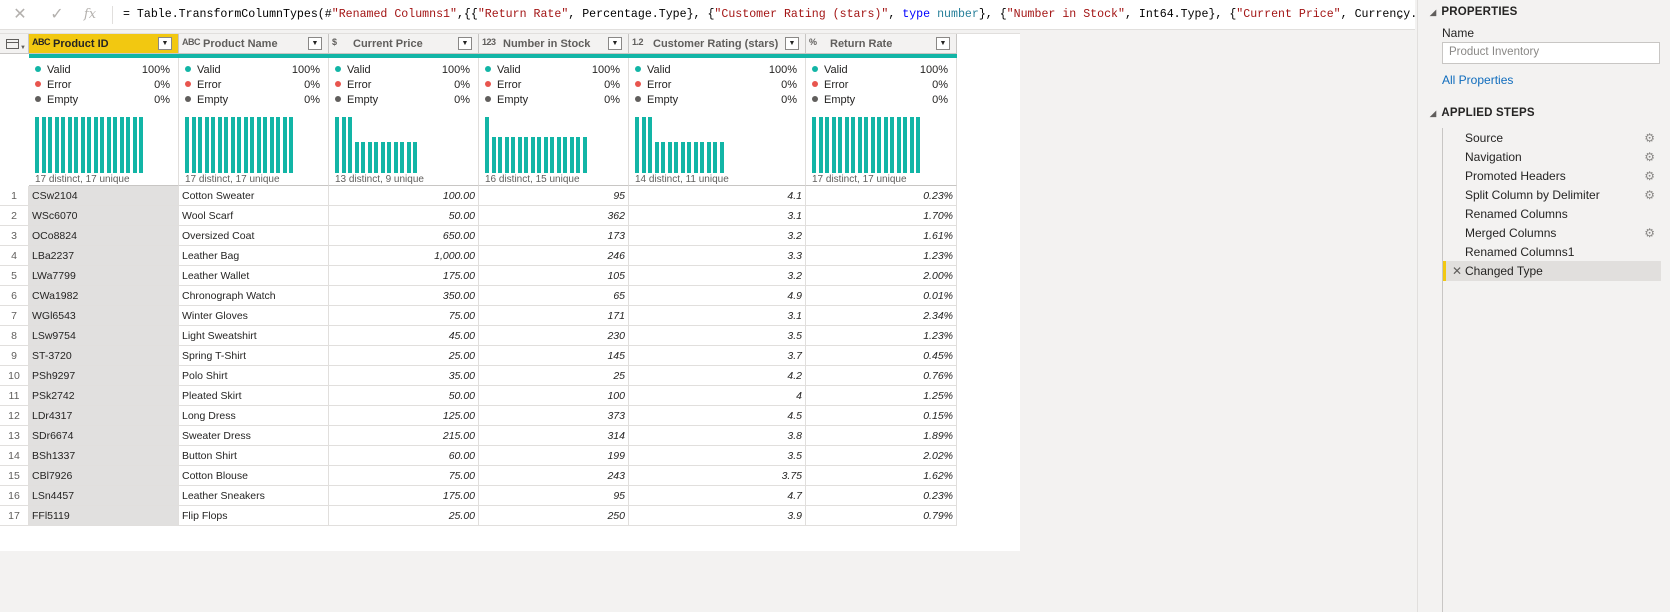  I want to click on table-cell: 0.45%, so click(881, 356).